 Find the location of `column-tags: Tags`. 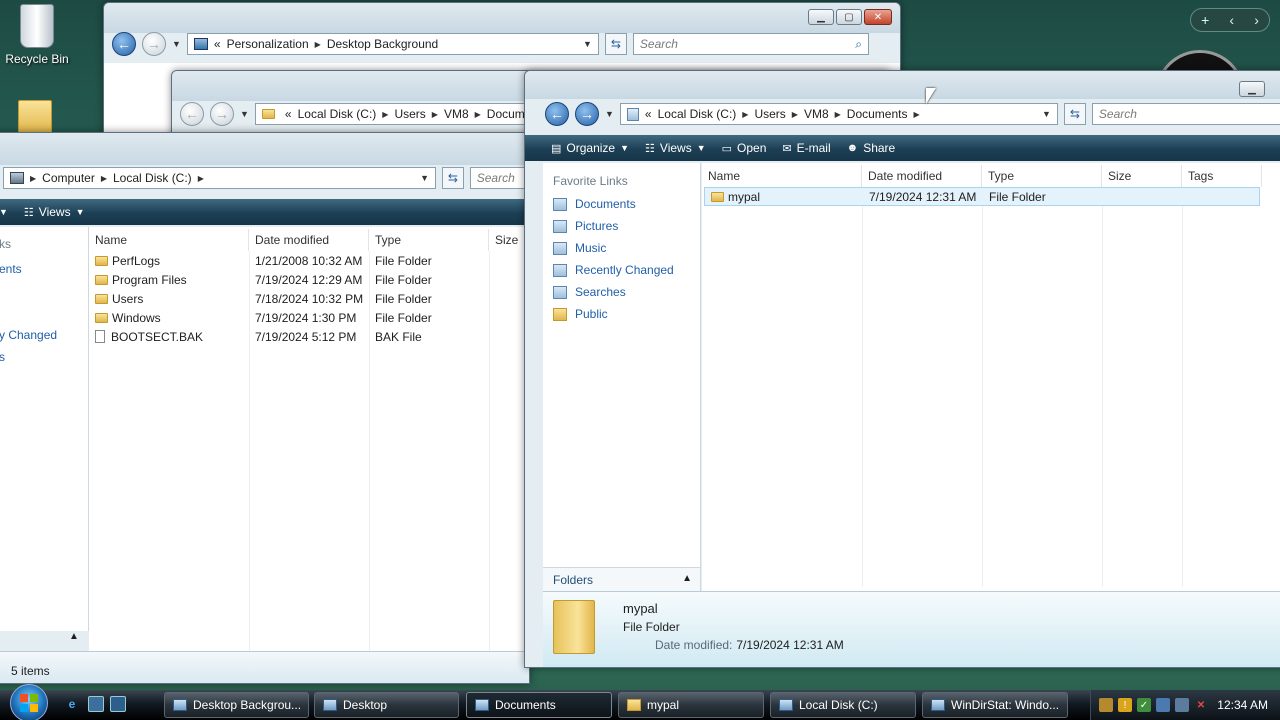

column-tags: Tags is located at coordinates (1222, 176).